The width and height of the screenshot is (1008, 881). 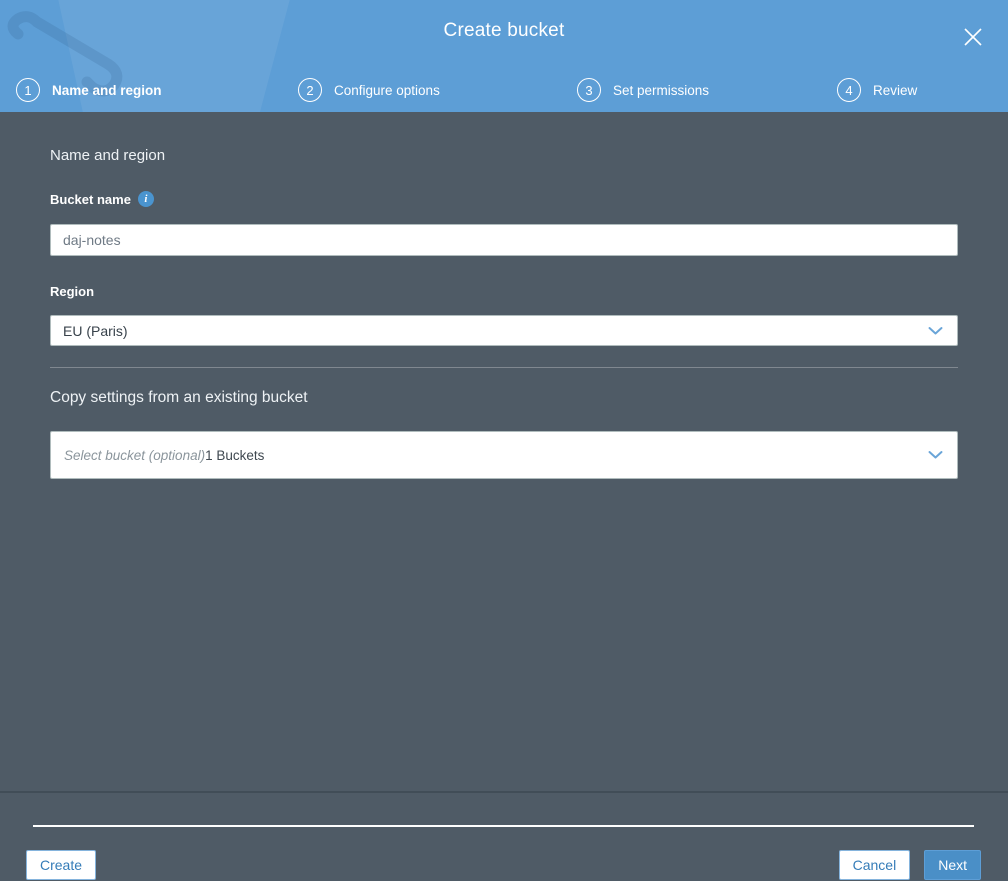 What do you see at coordinates (387, 90) in the screenshot?
I see `step-2-label: Configure options` at bounding box center [387, 90].